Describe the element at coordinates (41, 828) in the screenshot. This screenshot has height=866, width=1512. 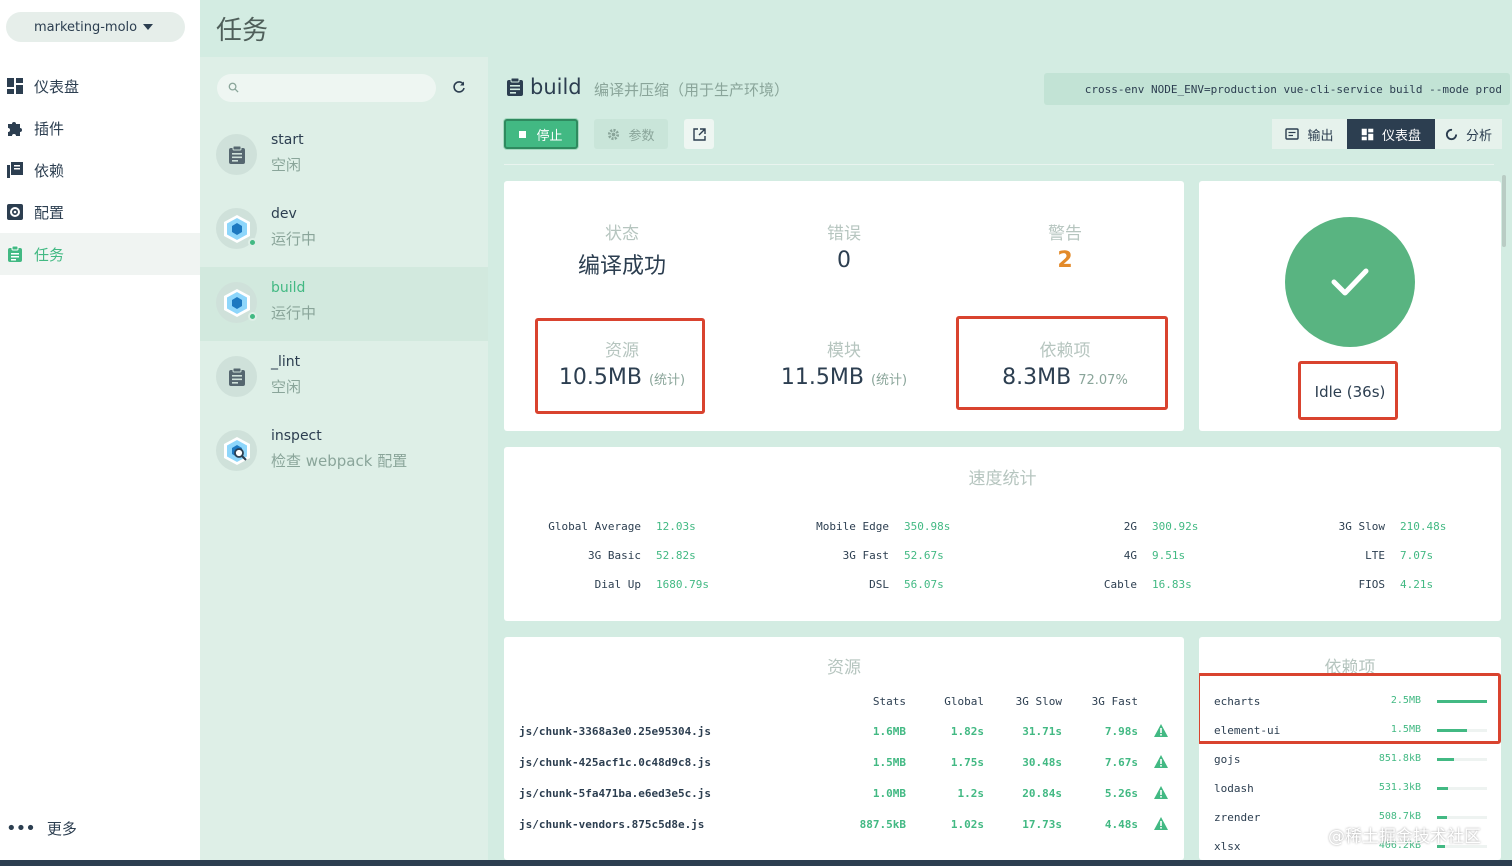
I see `more-button: ••• 更多` at that location.